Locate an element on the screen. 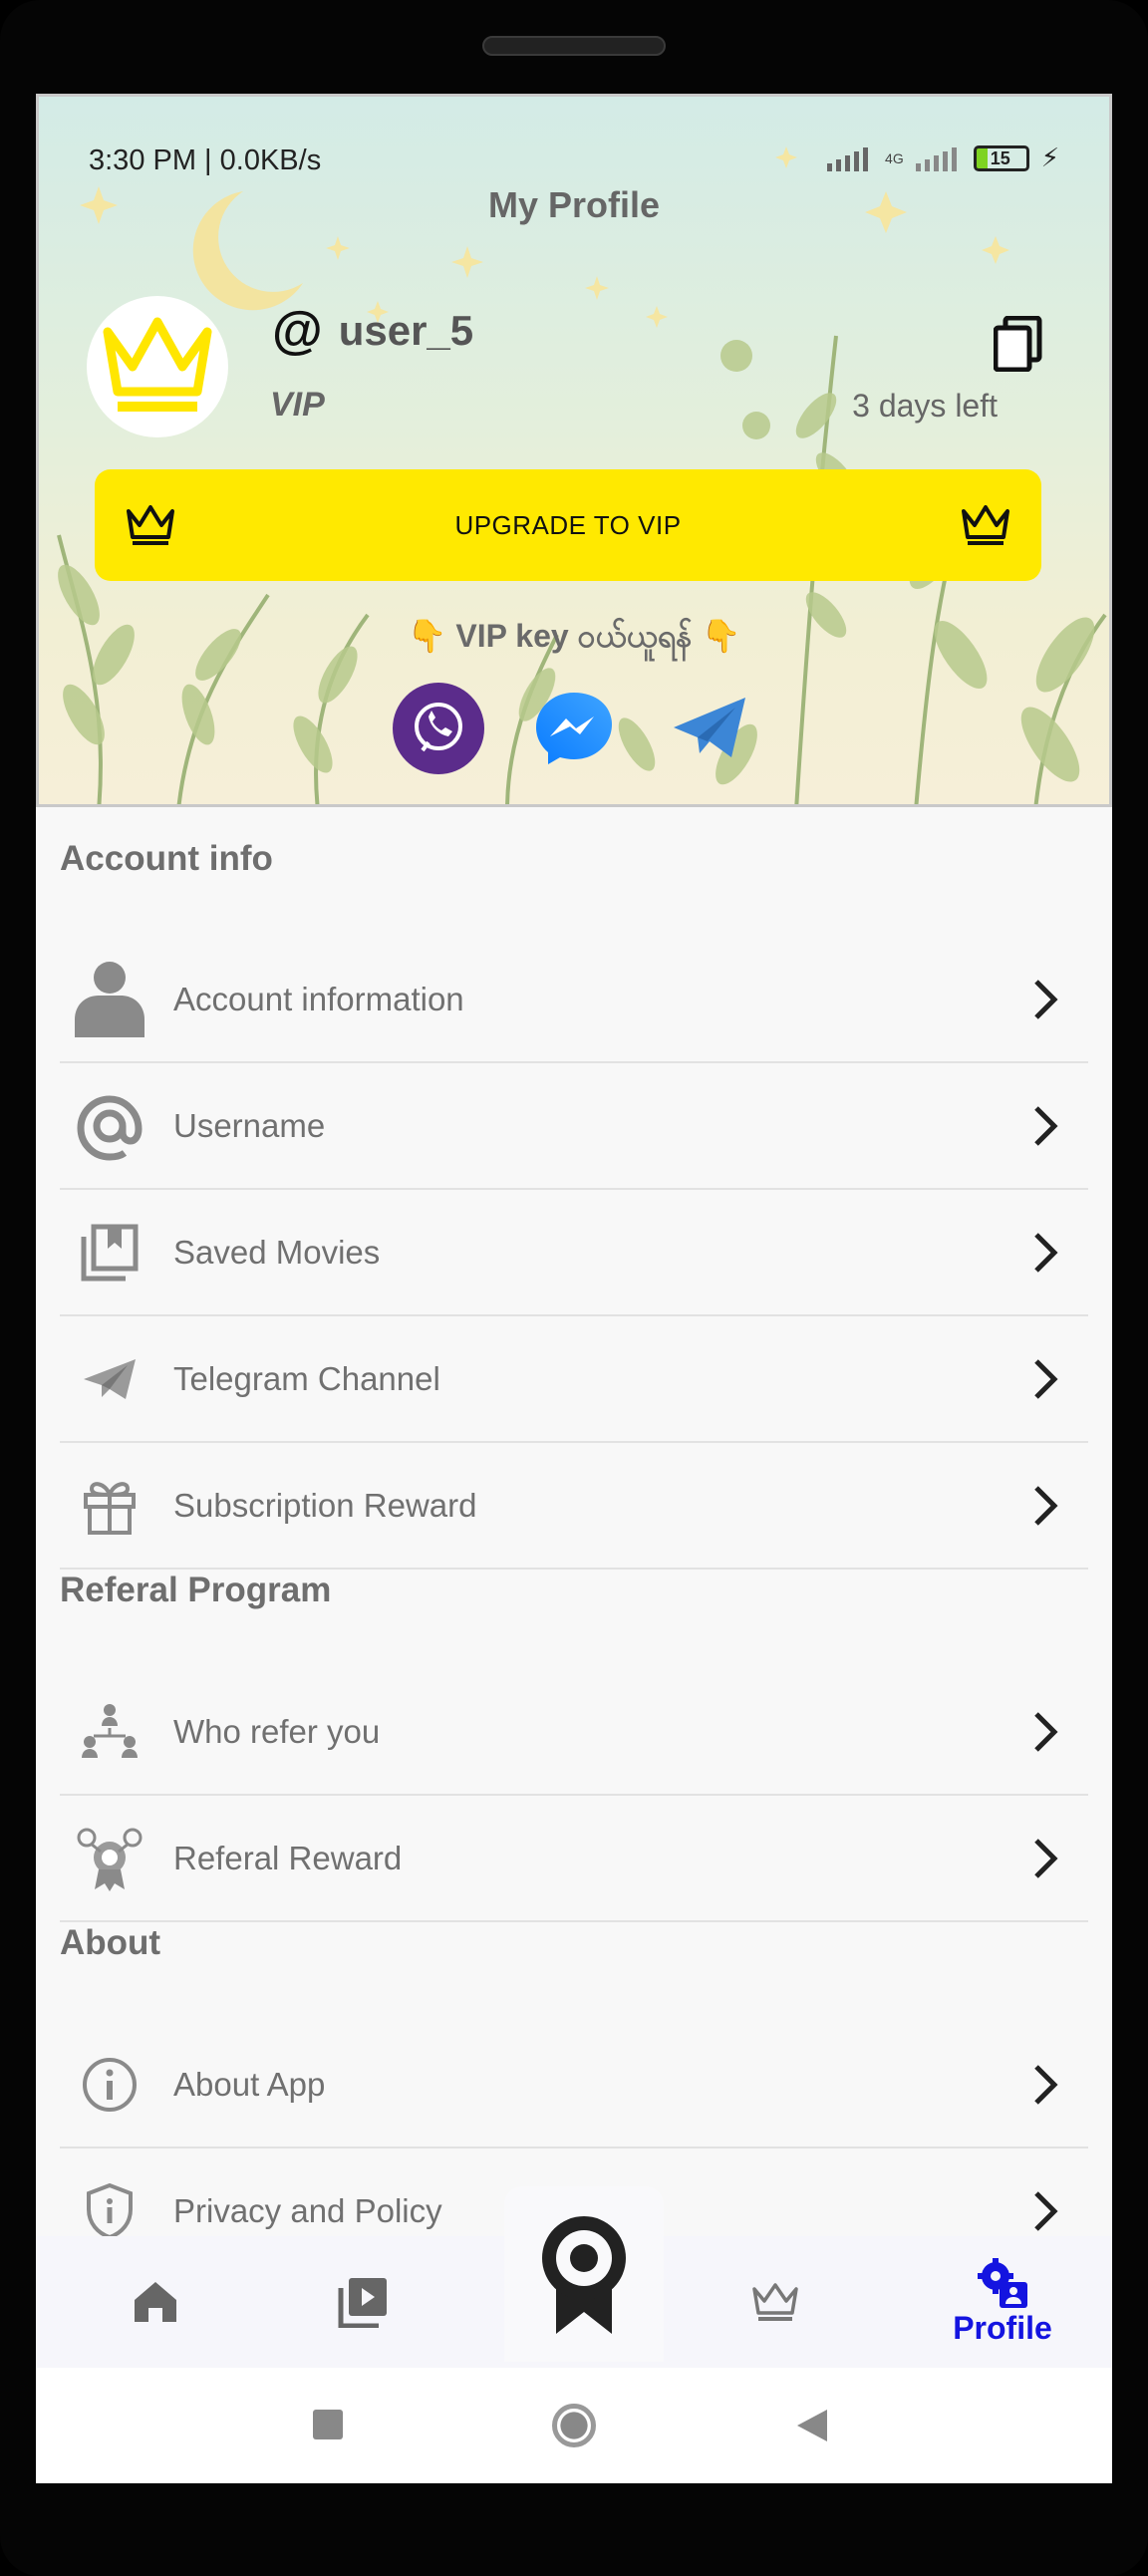 Image resolution: width=1148 pixels, height=2576 pixels. username-text: user_5 is located at coordinates (406, 330).